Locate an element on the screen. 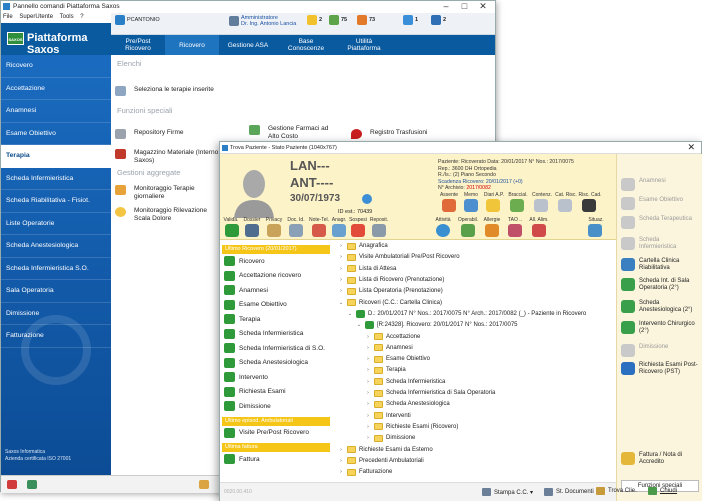 The height and width of the screenshot is (501, 702). dossier-icon is located at coordinates (252, 230).